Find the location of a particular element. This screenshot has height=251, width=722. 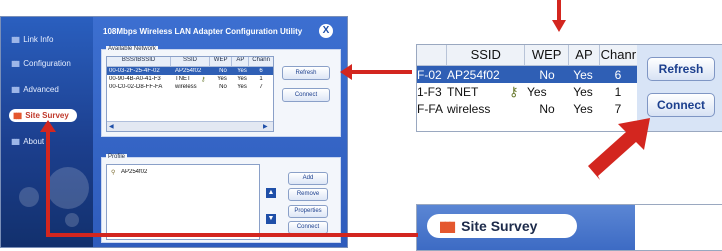

big-arrow-icon is located at coordinates (619, 149).